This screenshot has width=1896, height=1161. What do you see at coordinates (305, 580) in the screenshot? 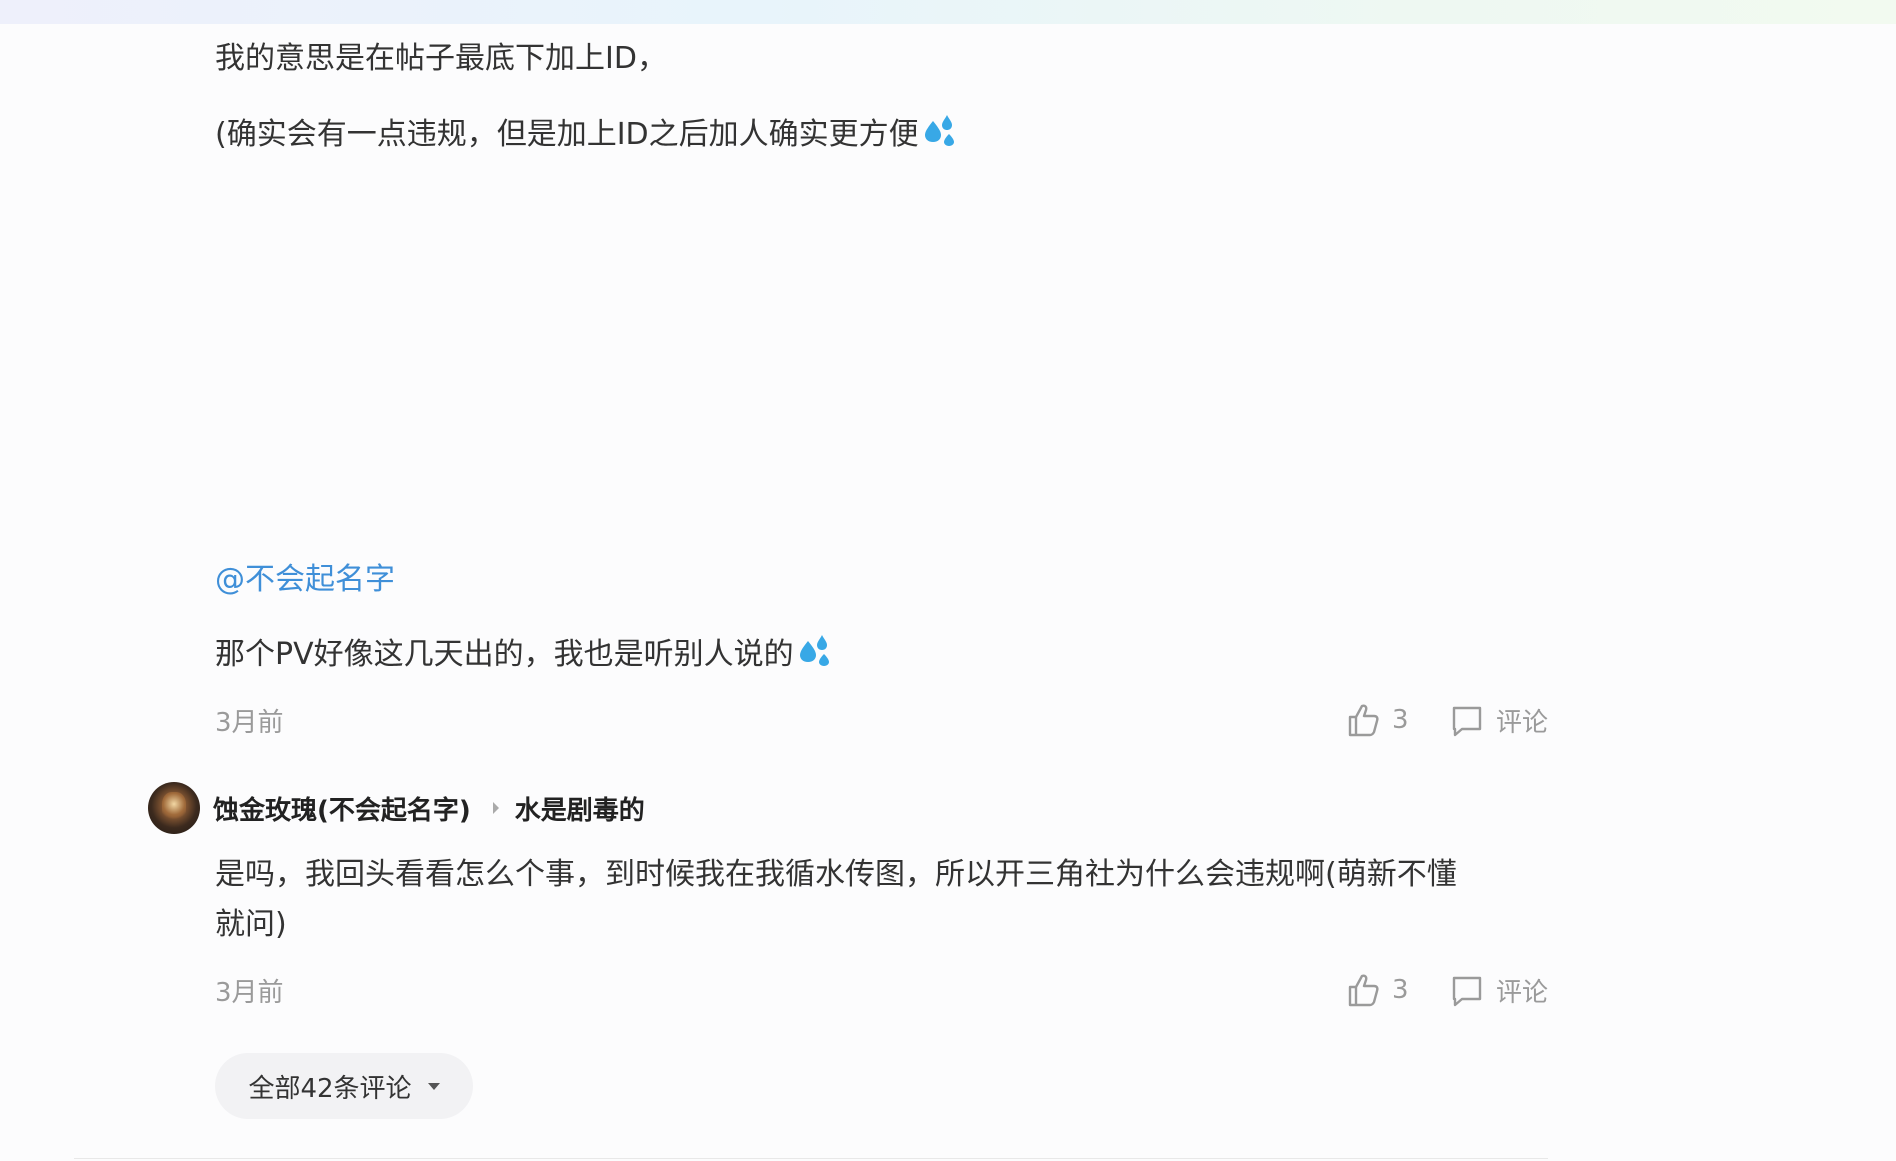
I see `mention-link: @不会起名字` at bounding box center [305, 580].